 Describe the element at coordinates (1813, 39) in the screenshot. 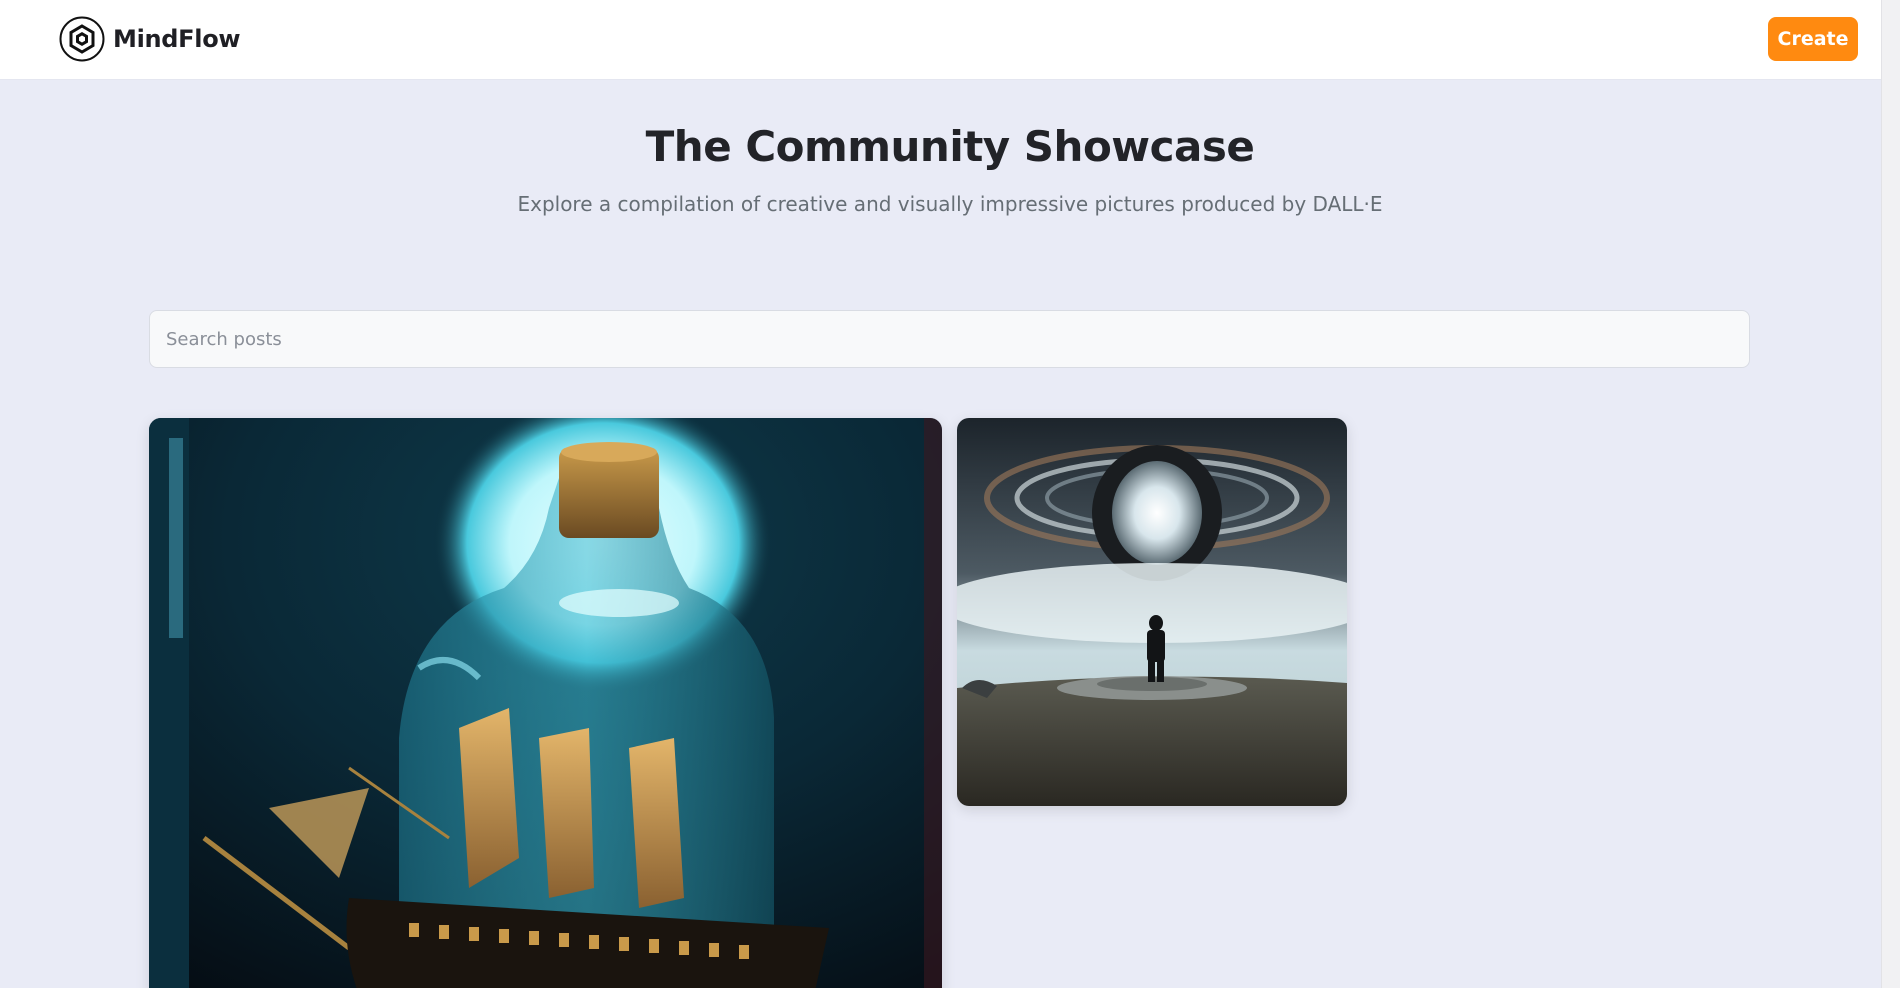

I see `create-button: Create` at that location.